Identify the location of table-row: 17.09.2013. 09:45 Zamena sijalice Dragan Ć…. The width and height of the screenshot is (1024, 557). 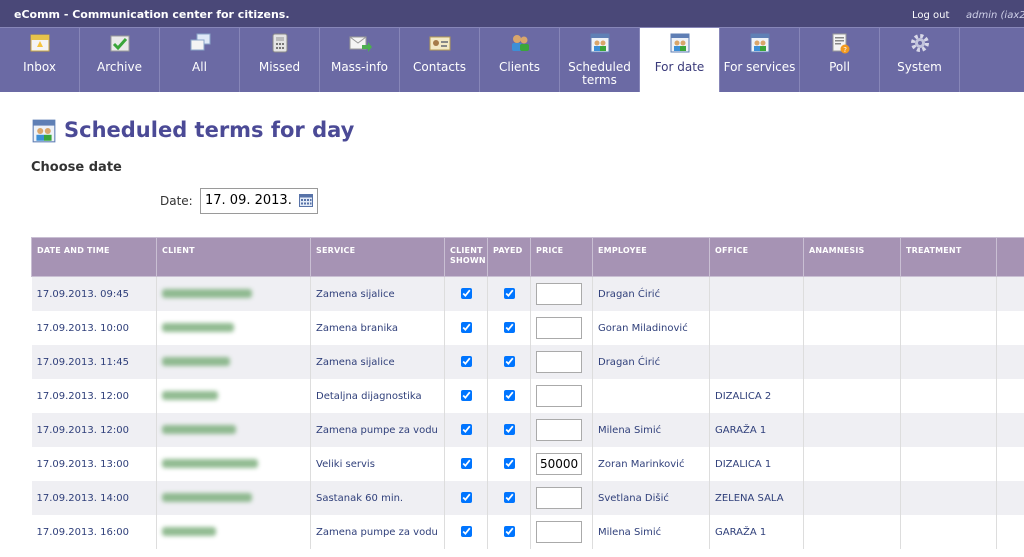
(527, 293).